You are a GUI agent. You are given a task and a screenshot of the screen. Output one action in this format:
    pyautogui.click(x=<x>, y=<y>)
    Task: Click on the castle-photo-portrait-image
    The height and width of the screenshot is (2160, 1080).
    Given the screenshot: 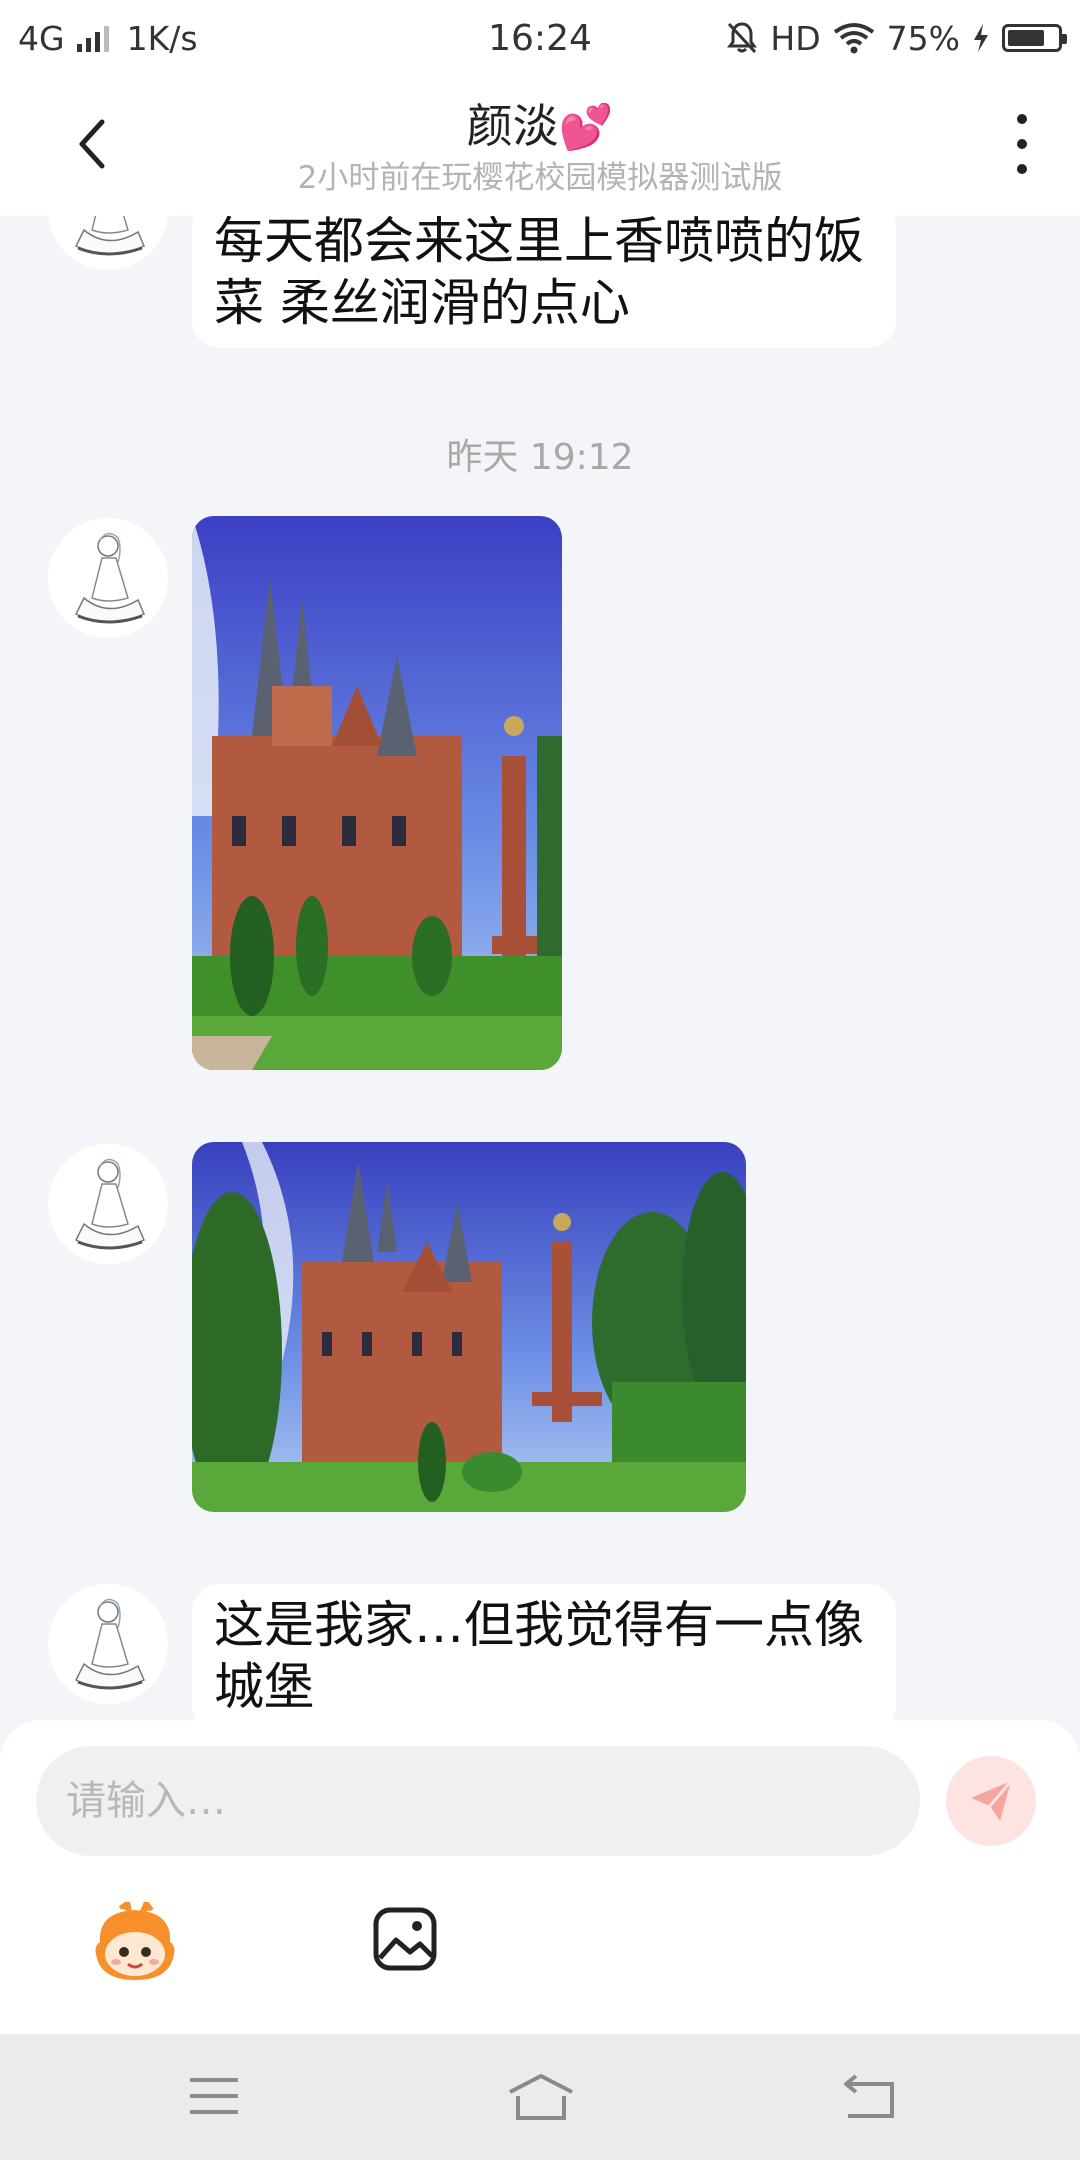 What is the action you would take?
    pyautogui.click(x=377, y=793)
    